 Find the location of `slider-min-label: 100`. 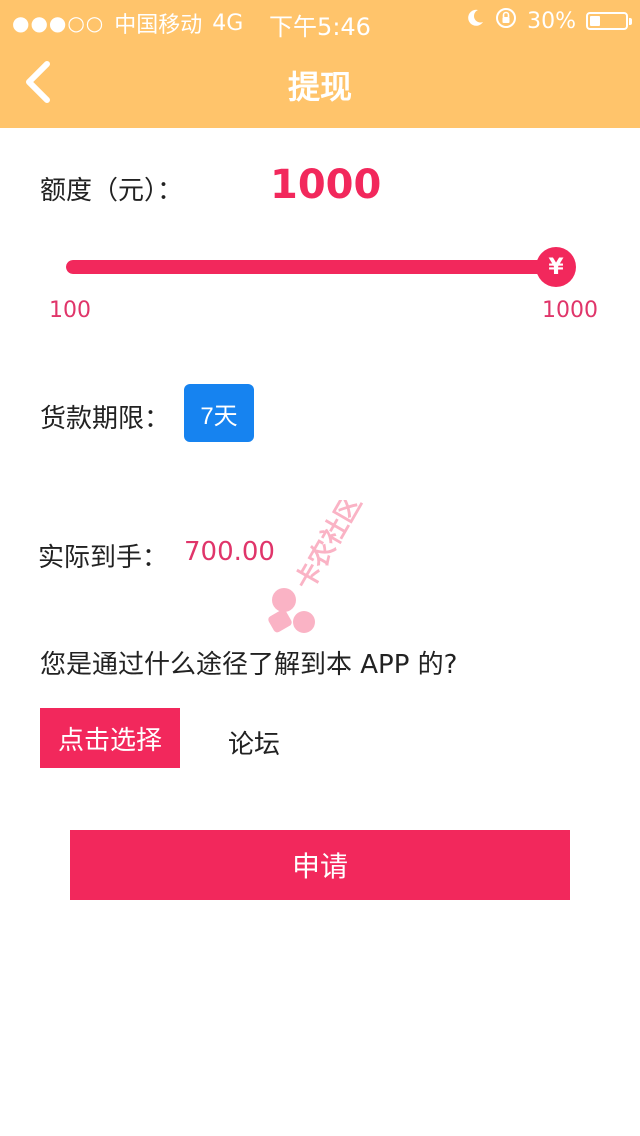

slider-min-label: 100 is located at coordinates (70, 310).